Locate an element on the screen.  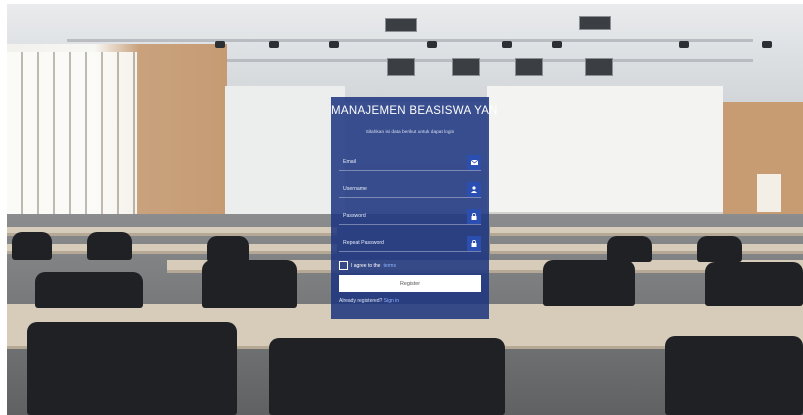
password-field: Password is located at coordinates (410, 217).